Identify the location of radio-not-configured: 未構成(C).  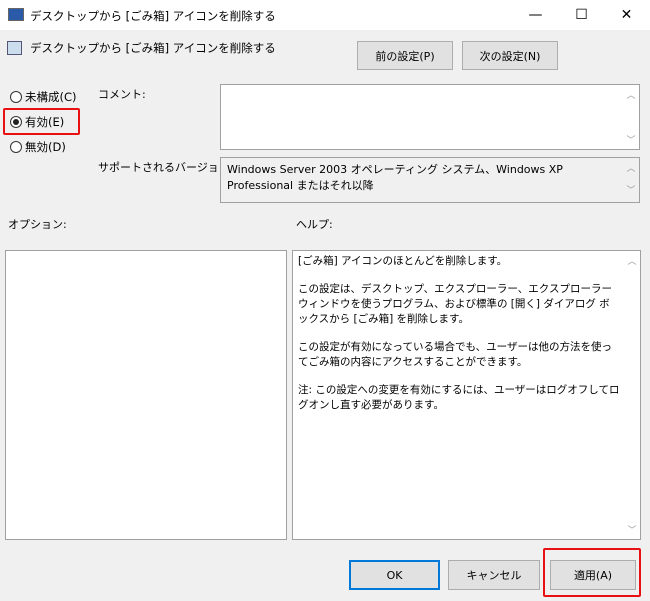
(43, 97).